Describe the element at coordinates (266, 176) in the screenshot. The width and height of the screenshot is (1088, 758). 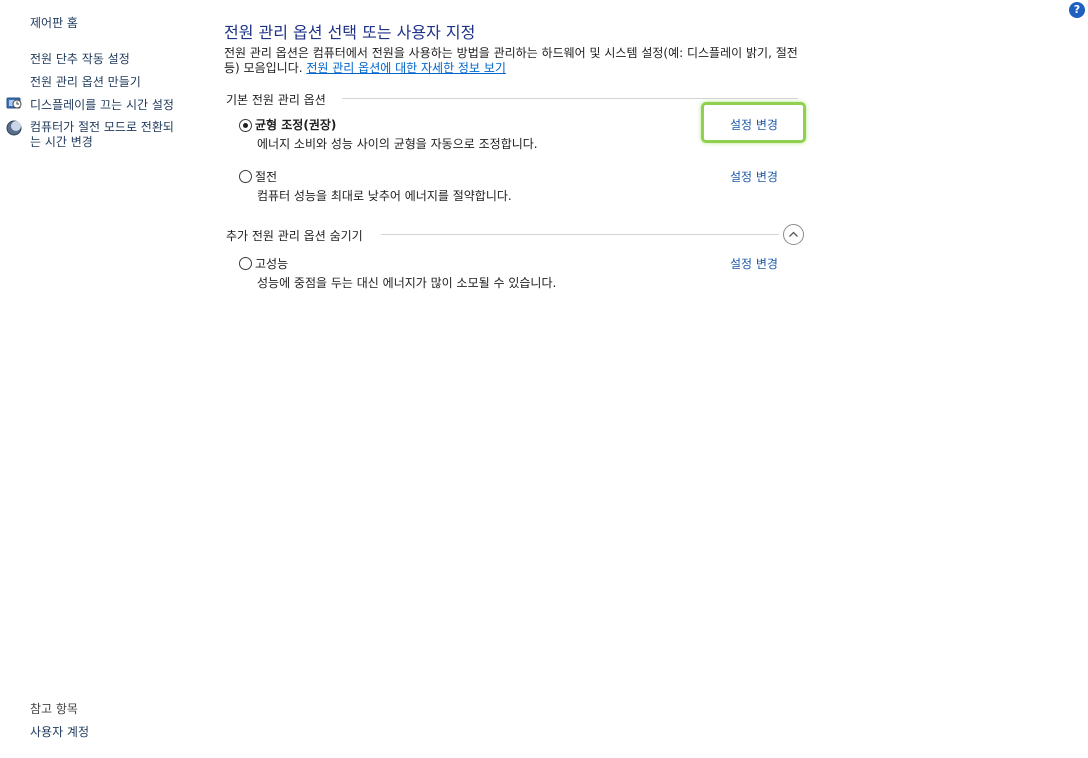
I see `plan-power-saver-name: 절전` at that location.